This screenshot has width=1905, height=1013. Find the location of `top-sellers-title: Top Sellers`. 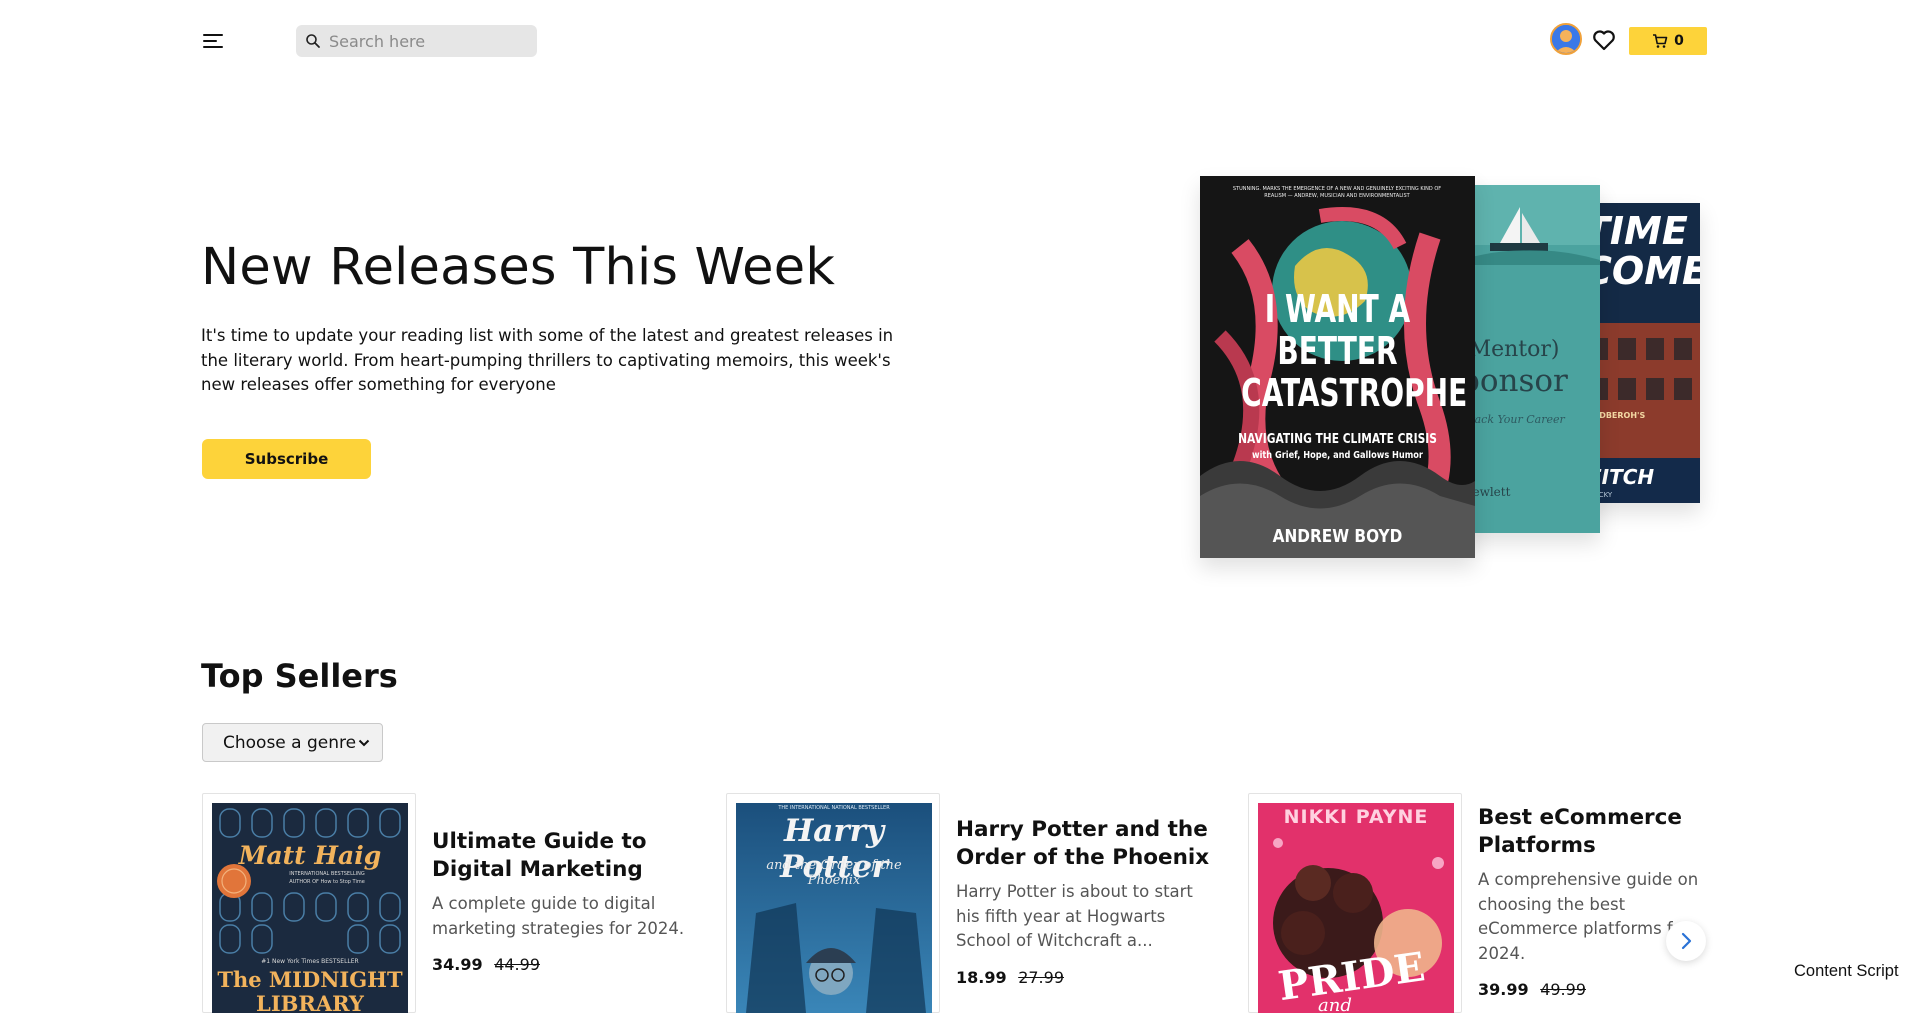

top-sellers-title: Top Sellers is located at coordinates (299, 676).